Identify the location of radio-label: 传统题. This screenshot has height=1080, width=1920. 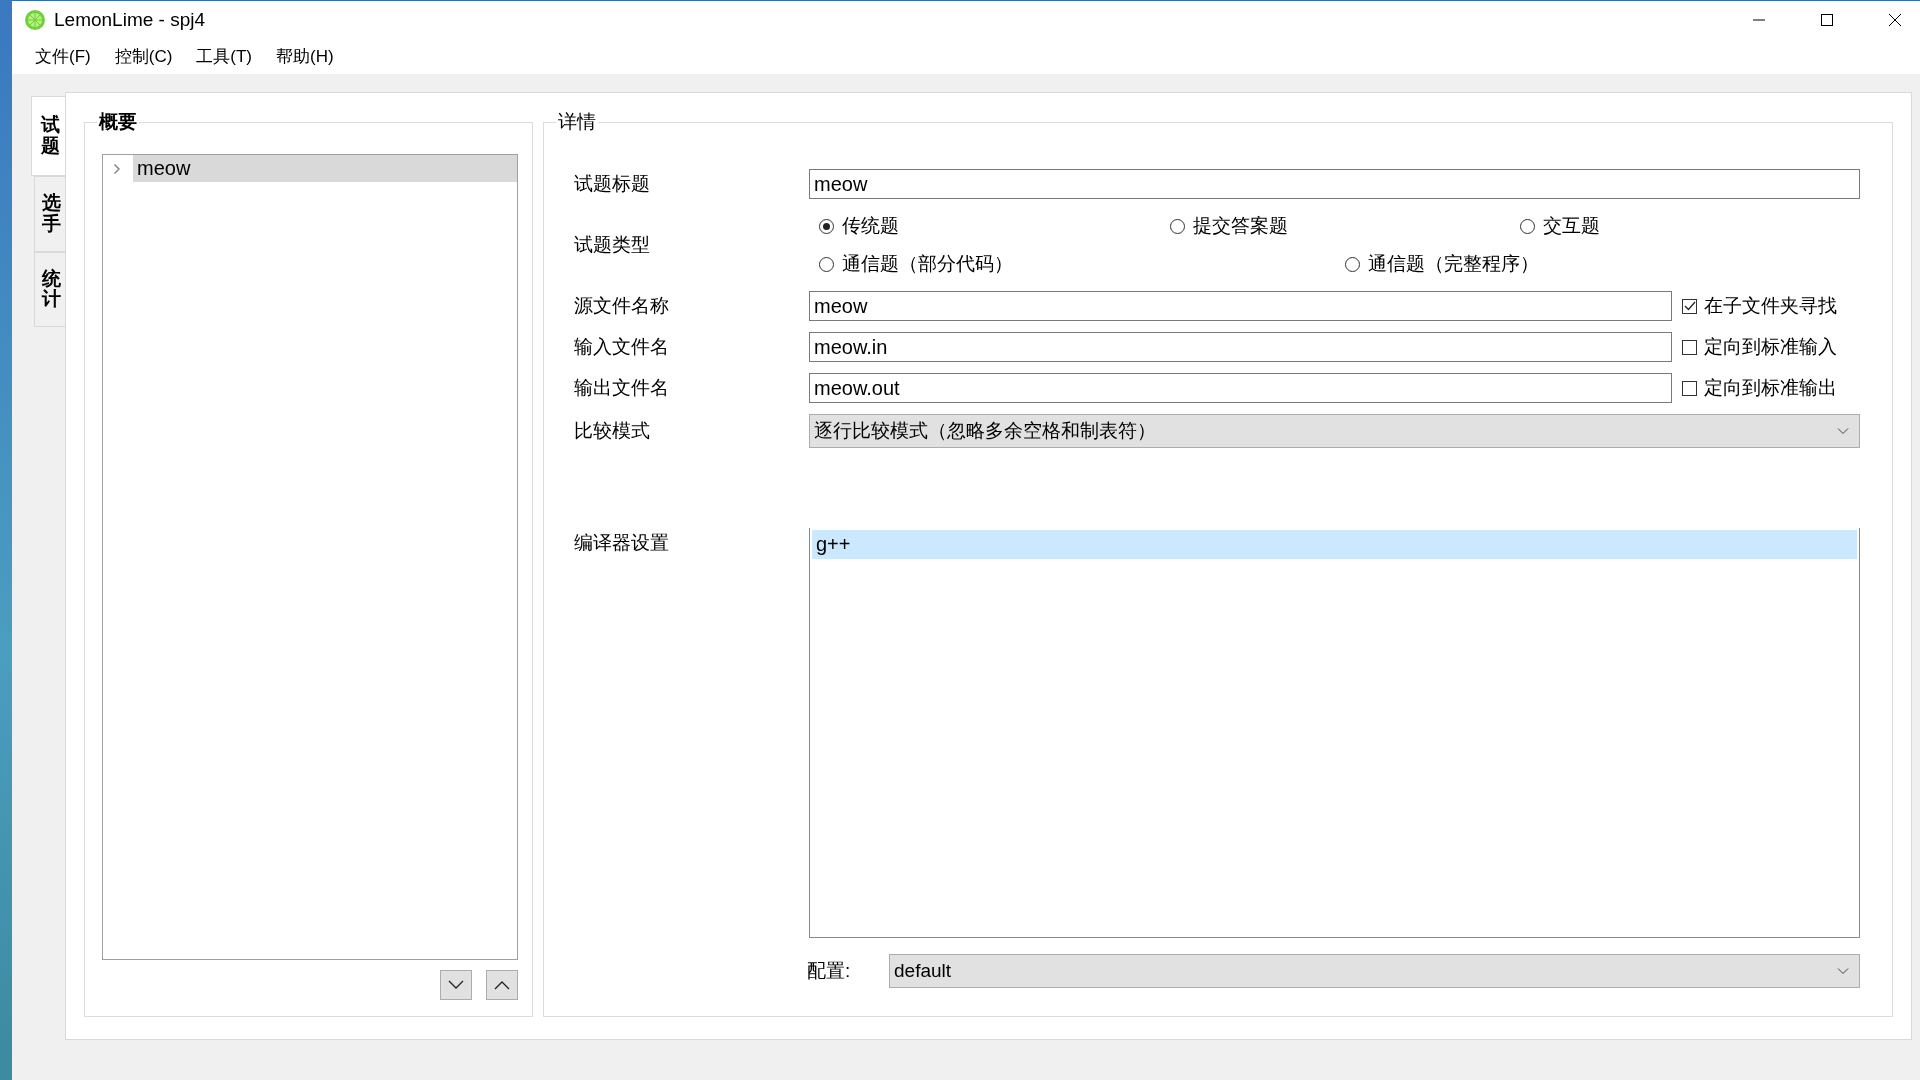
(870, 226).